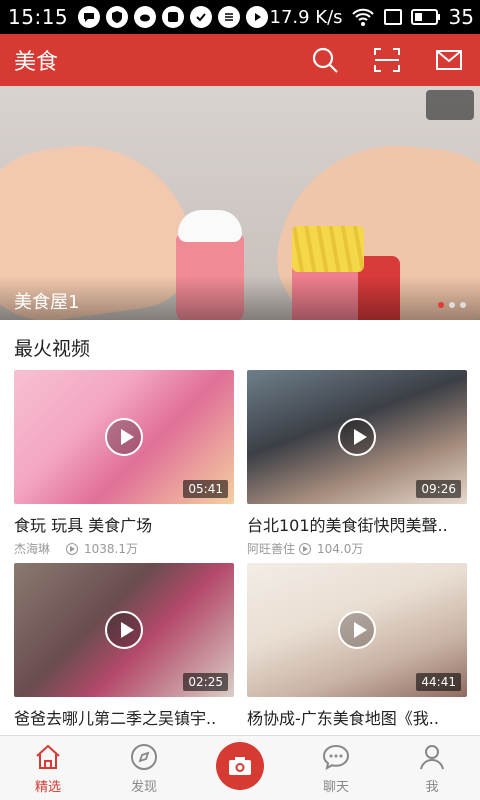 Image resolution: width=480 pixels, height=800 pixels. I want to click on messages-button, so click(449, 60).